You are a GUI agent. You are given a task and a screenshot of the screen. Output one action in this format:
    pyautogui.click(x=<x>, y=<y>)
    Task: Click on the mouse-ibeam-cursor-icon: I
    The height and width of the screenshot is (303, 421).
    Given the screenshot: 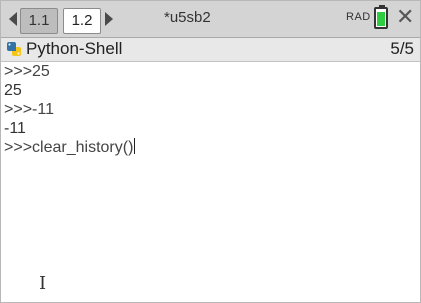 What is the action you would take?
    pyautogui.click(x=43, y=283)
    